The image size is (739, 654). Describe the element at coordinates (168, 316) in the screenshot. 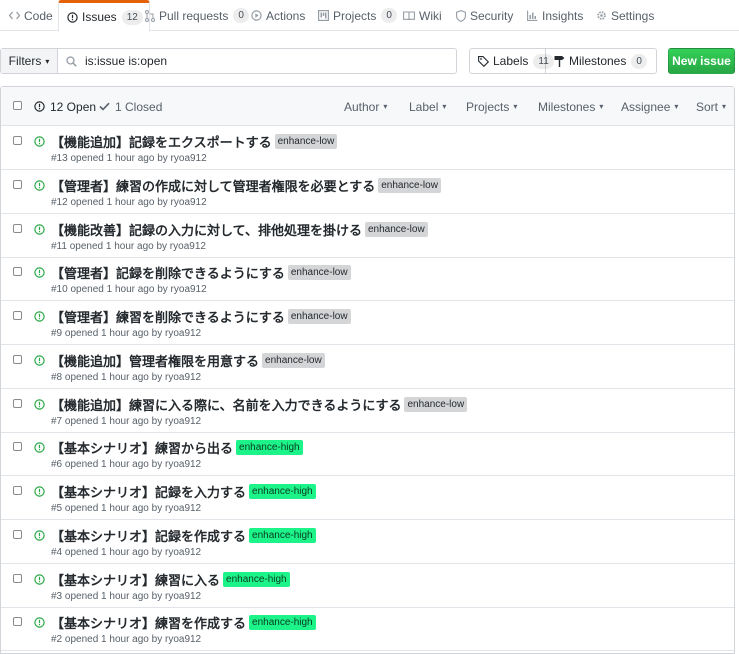

I see `issue-title-link: 【管理者】練習を削除できるようにする` at that location.